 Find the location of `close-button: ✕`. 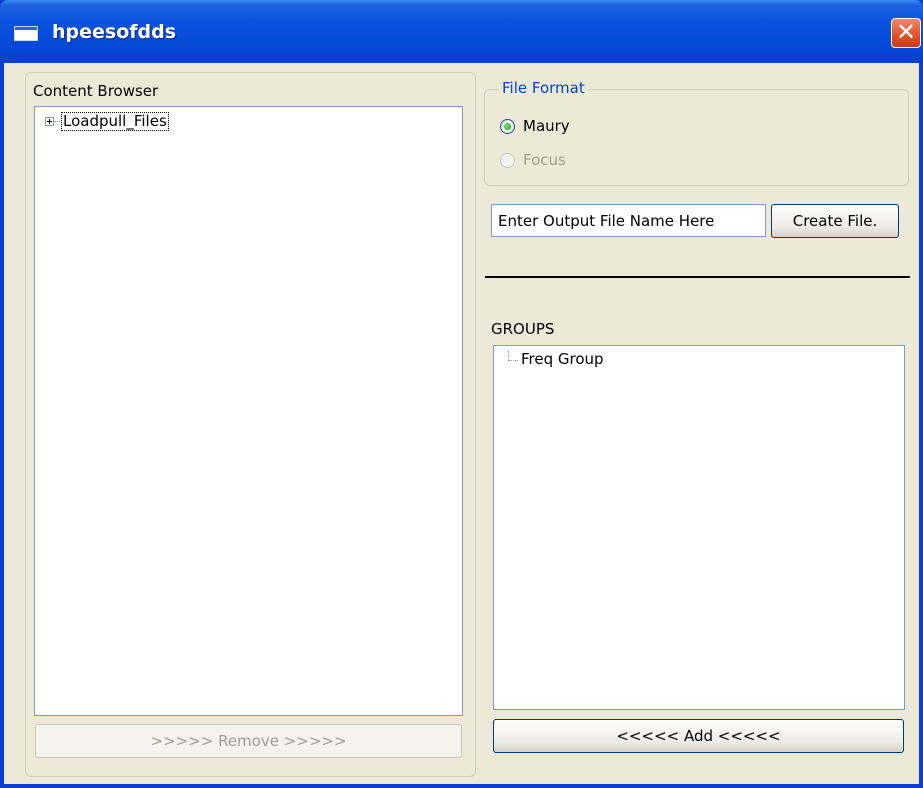

close-button: ✕ is located at coordinates (906, 33).